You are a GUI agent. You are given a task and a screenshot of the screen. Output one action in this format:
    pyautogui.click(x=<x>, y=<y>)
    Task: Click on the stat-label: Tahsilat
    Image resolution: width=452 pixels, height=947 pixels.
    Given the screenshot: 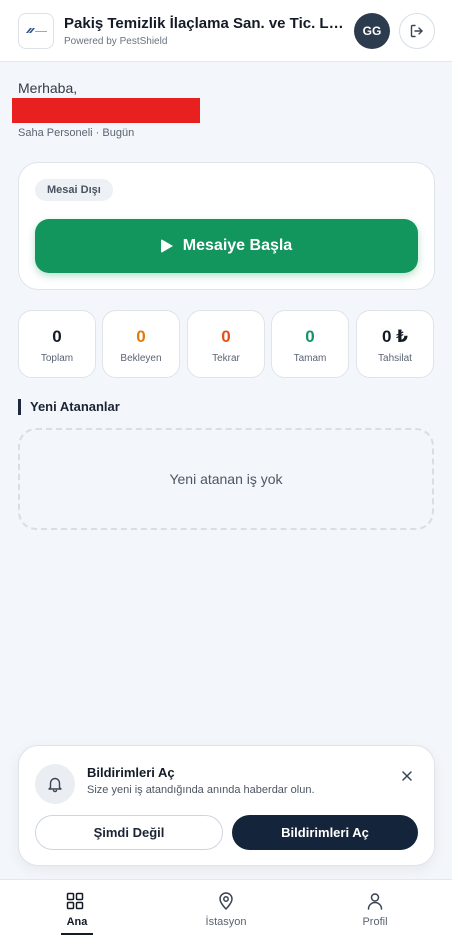 What is the action you would take?
    pyautogui.click(x=395, y=358)
    